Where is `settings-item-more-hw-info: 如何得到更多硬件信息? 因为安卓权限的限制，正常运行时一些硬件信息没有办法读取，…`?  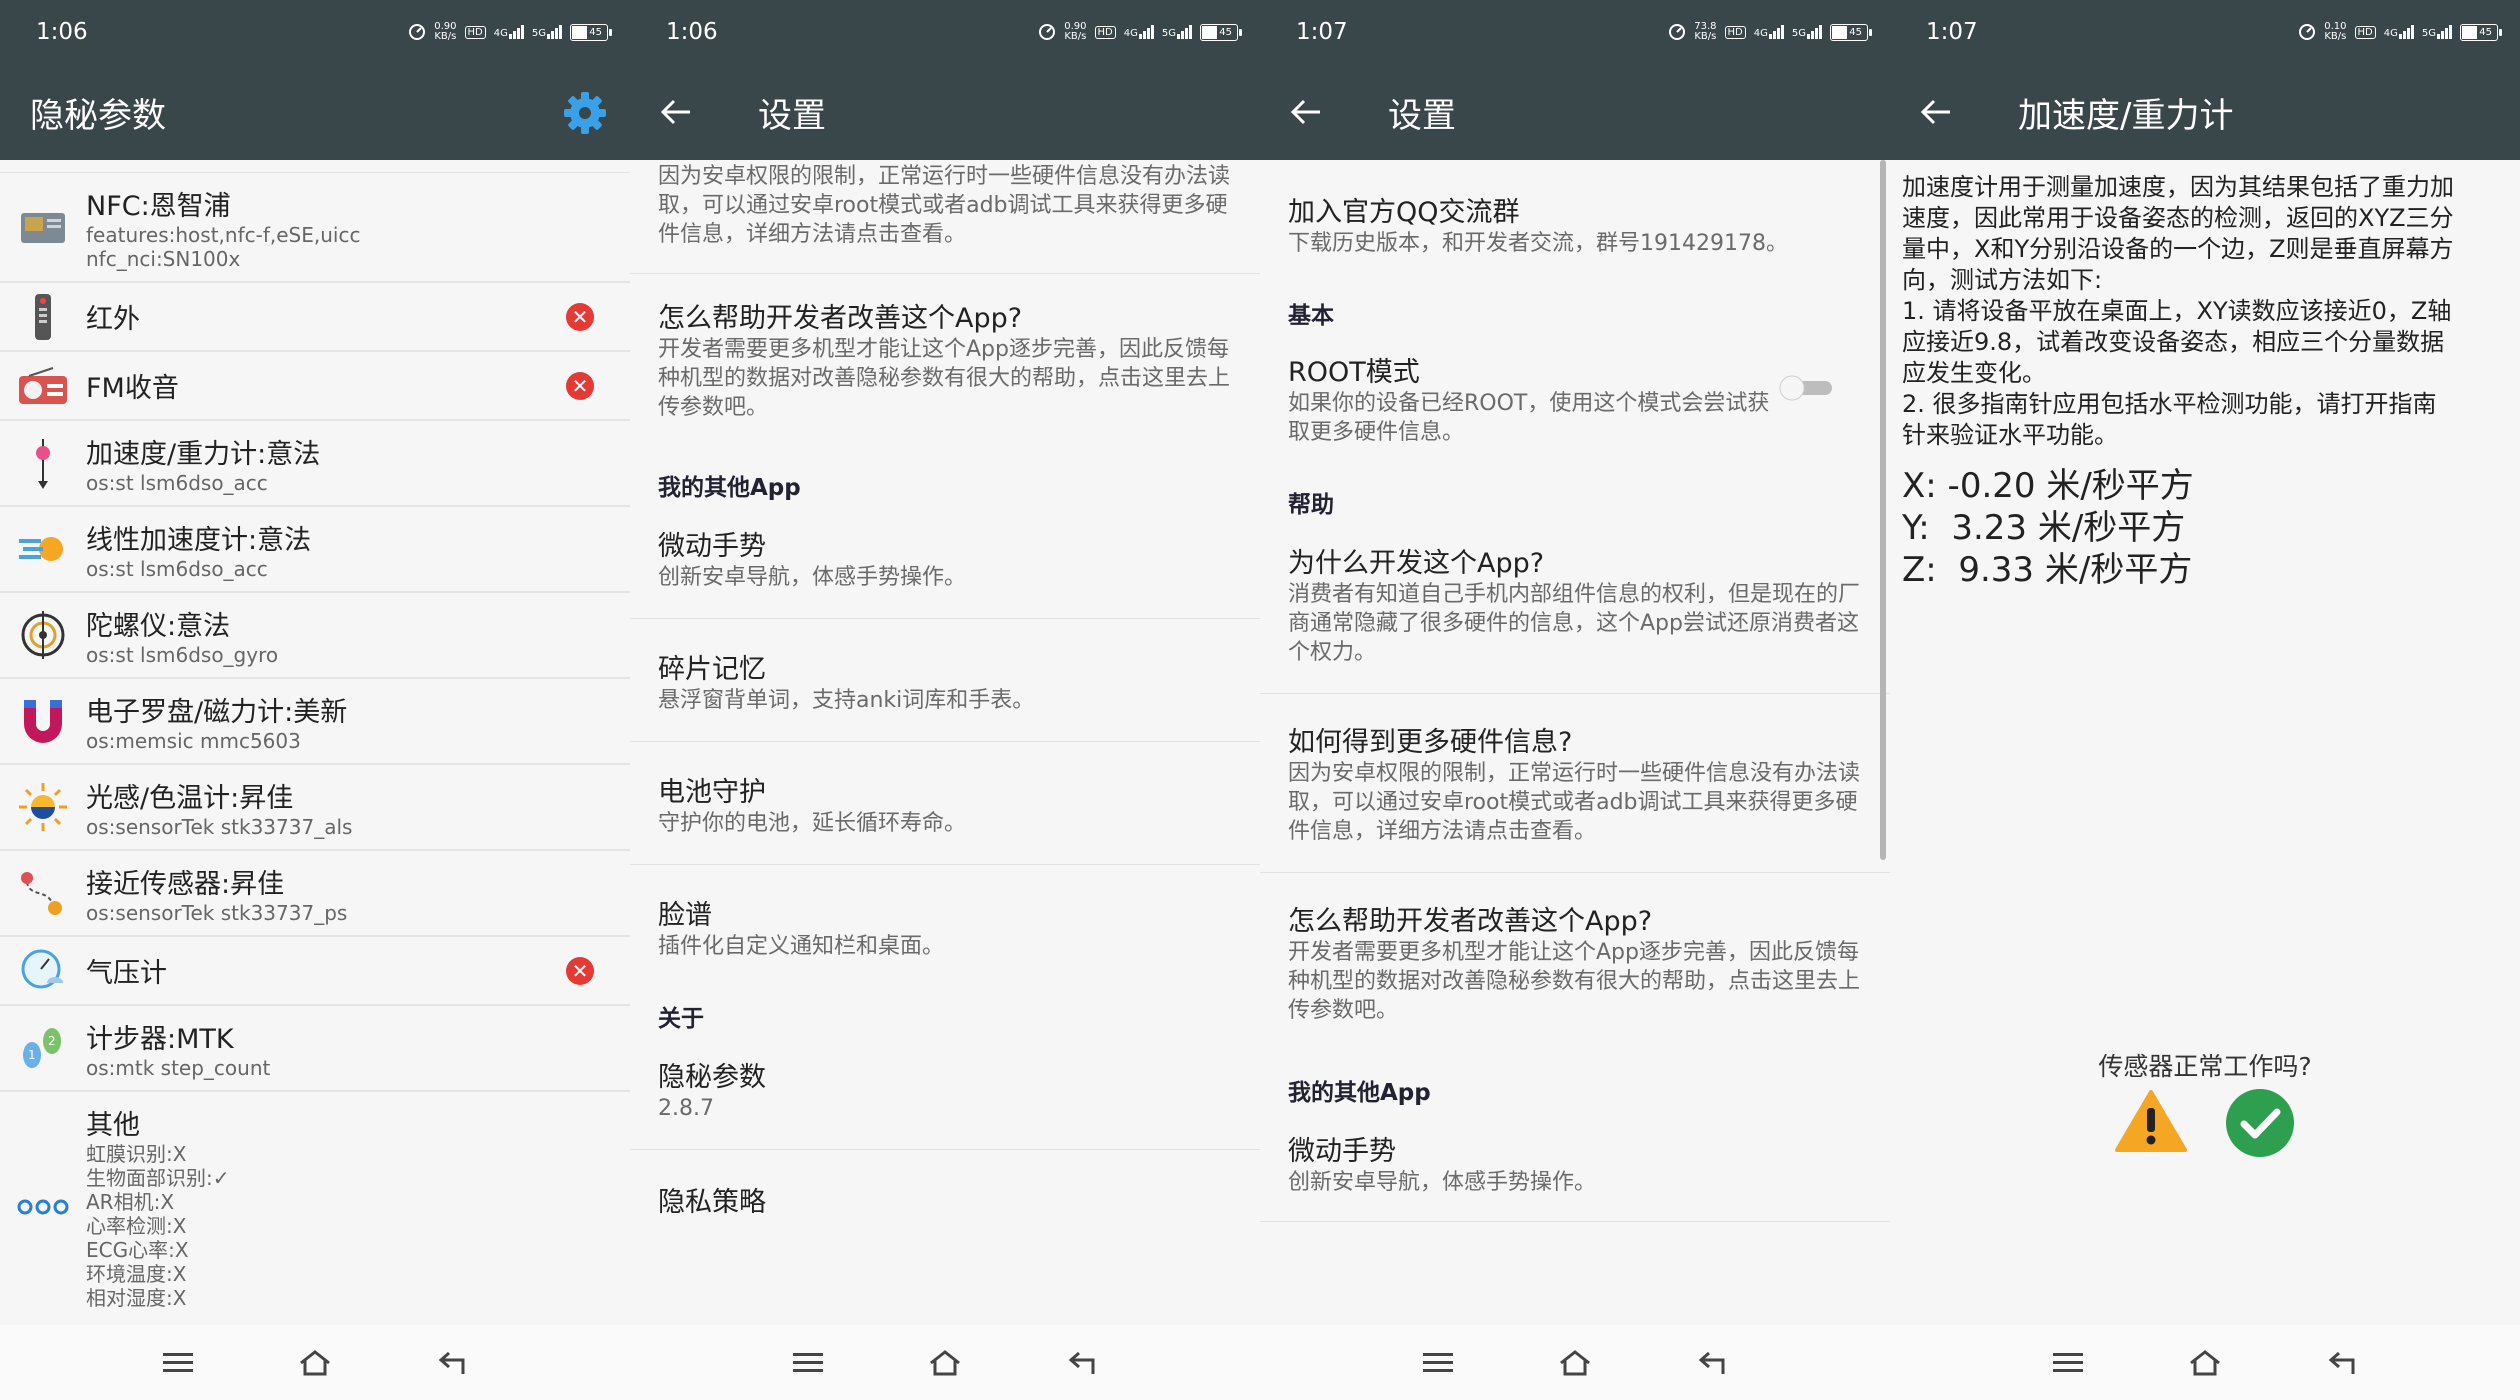 settings-item-more-hw-info: 如何得到更多硬件信息? 因为安卓权限的限制，正常运行时一些硬件信息没有办法读取，… is located at coordinates (1575, 783).